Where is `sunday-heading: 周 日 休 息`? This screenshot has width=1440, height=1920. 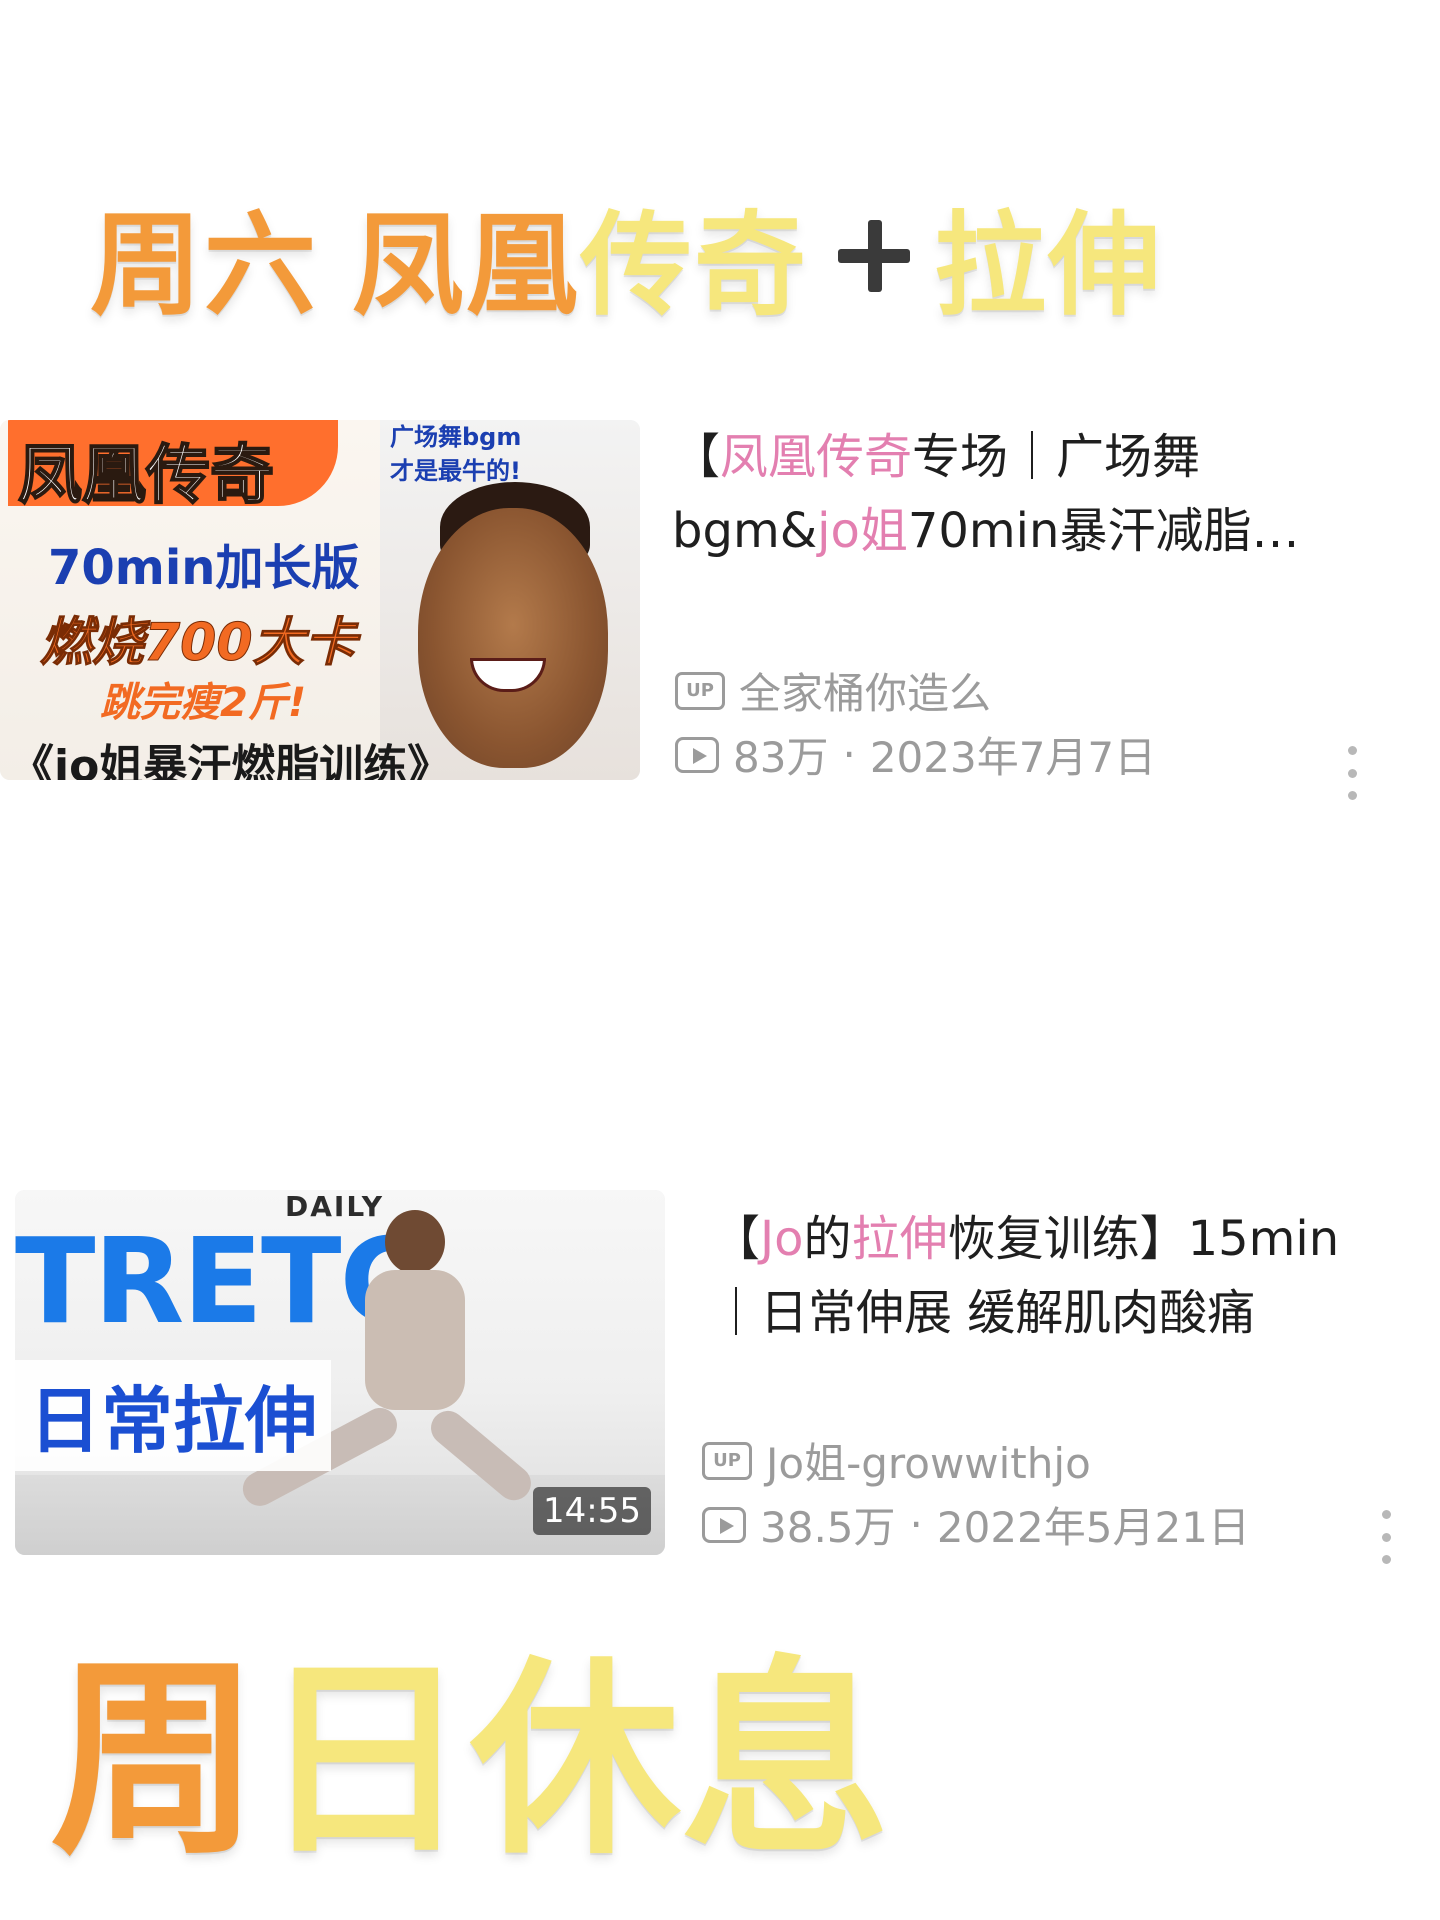 sunday-heading: 周 日 休 息 is located at coordinates (470, 1742).